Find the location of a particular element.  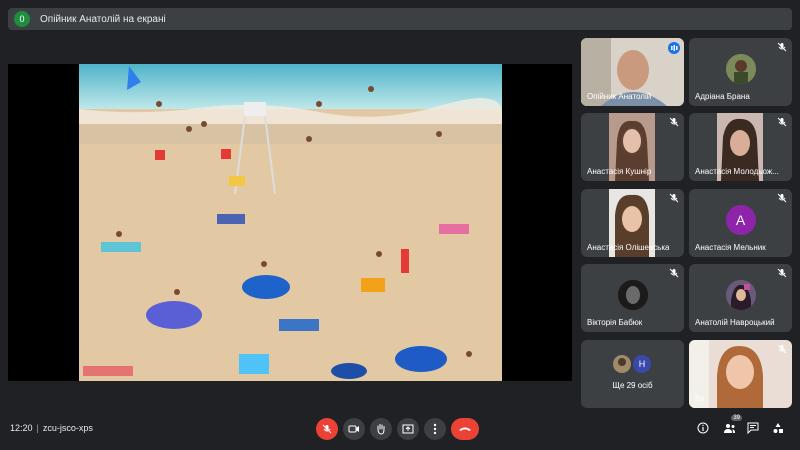

meeting-info: 12:20 | zcu-jsco-xps is located at coordinates (51, 428).